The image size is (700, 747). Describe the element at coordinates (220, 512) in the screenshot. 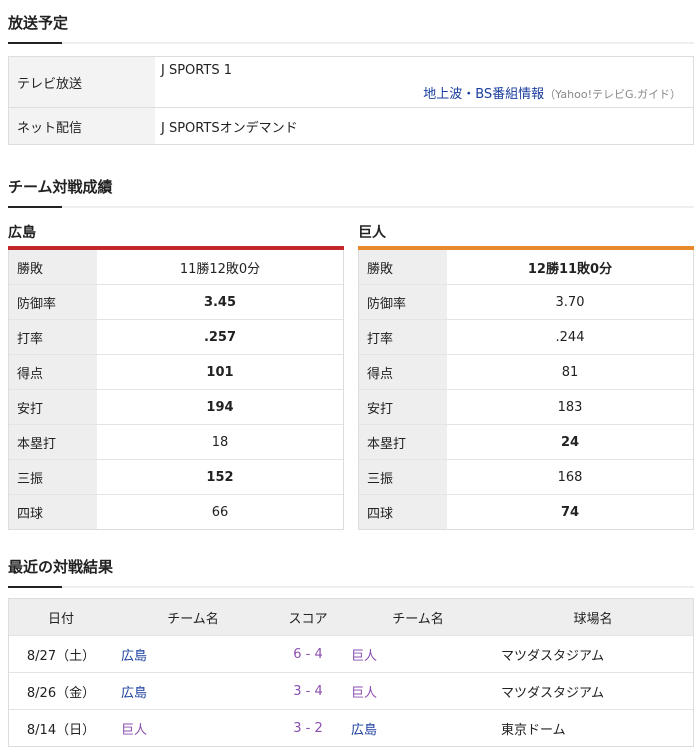

I see `stat-value: 66` at that location.